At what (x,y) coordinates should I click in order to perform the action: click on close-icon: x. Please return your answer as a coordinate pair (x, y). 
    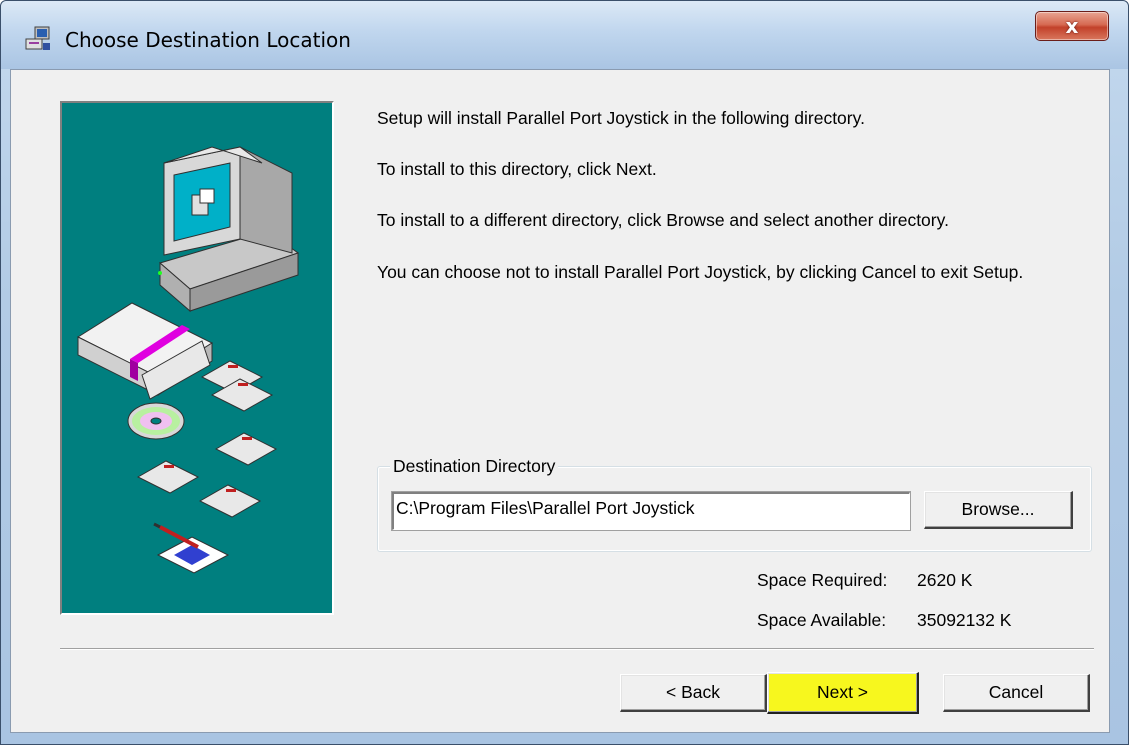
    Looking at the image, I should click on (1072, 26).